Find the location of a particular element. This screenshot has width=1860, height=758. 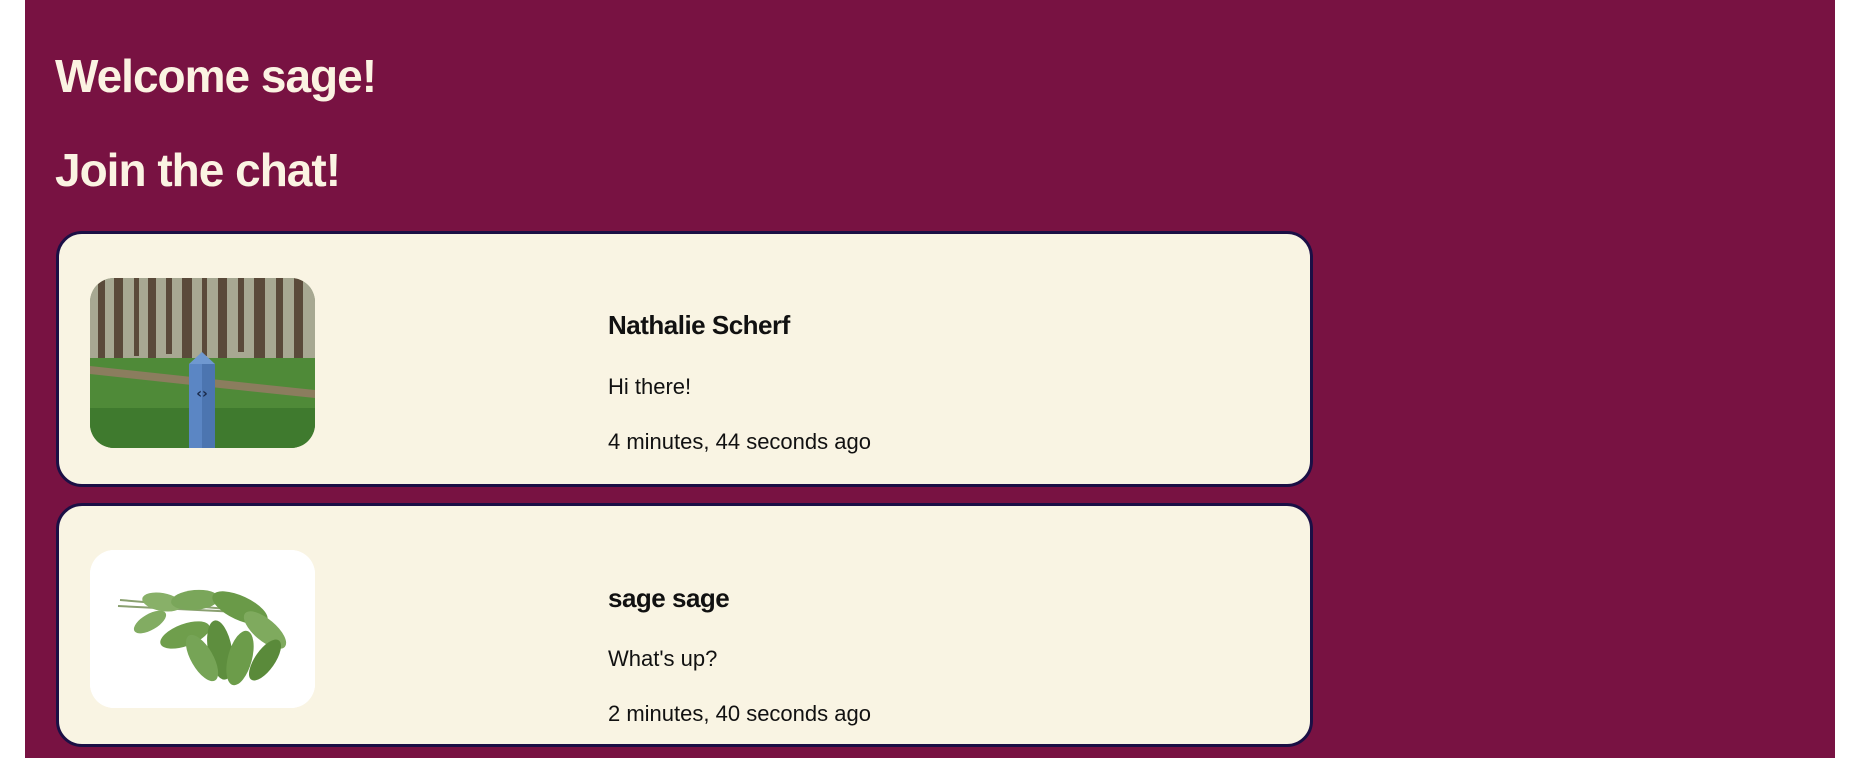

message-text: Hi there! is located at coordinates (650, 386).